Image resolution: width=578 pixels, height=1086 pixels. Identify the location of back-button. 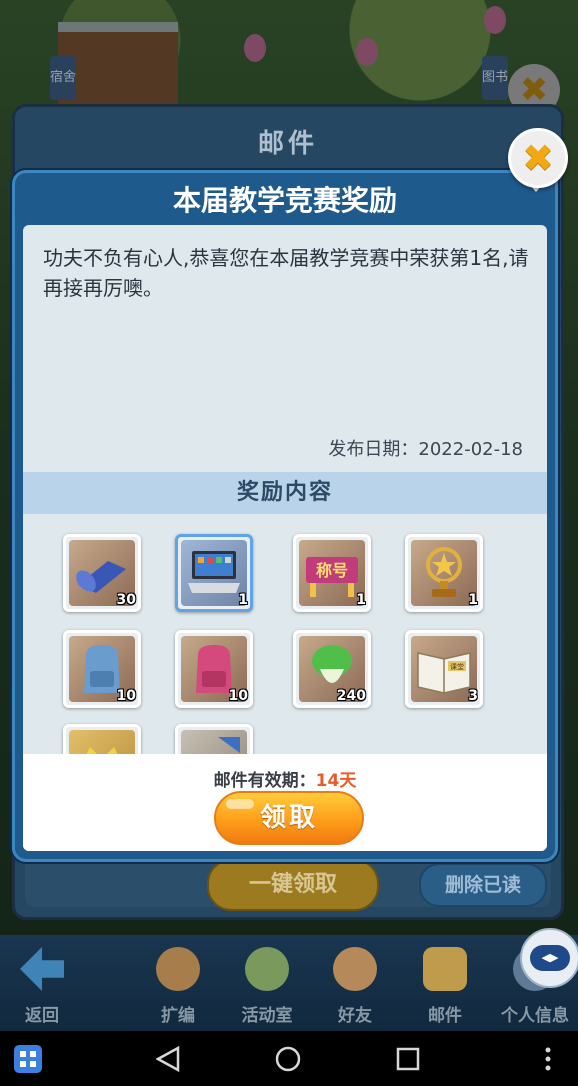
(168, 1058).